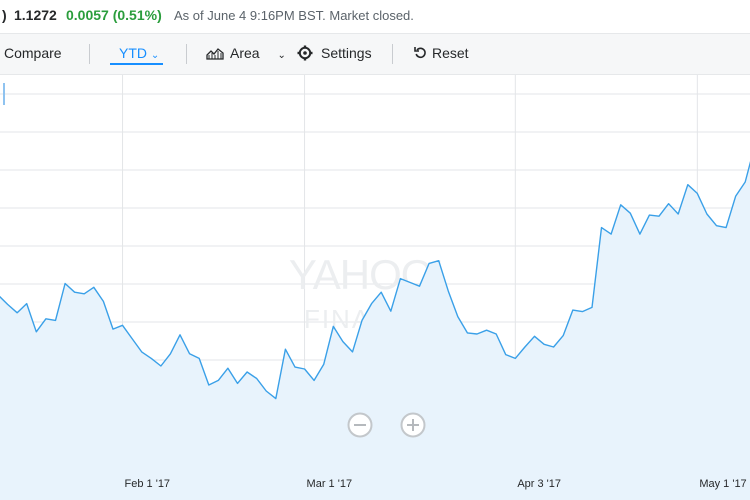 This screenshot has height=500, width=750. What do you see at coordinates (215, 54) in the screenshot?
I see `area-chart-icon` at bounding box center [215, 54].